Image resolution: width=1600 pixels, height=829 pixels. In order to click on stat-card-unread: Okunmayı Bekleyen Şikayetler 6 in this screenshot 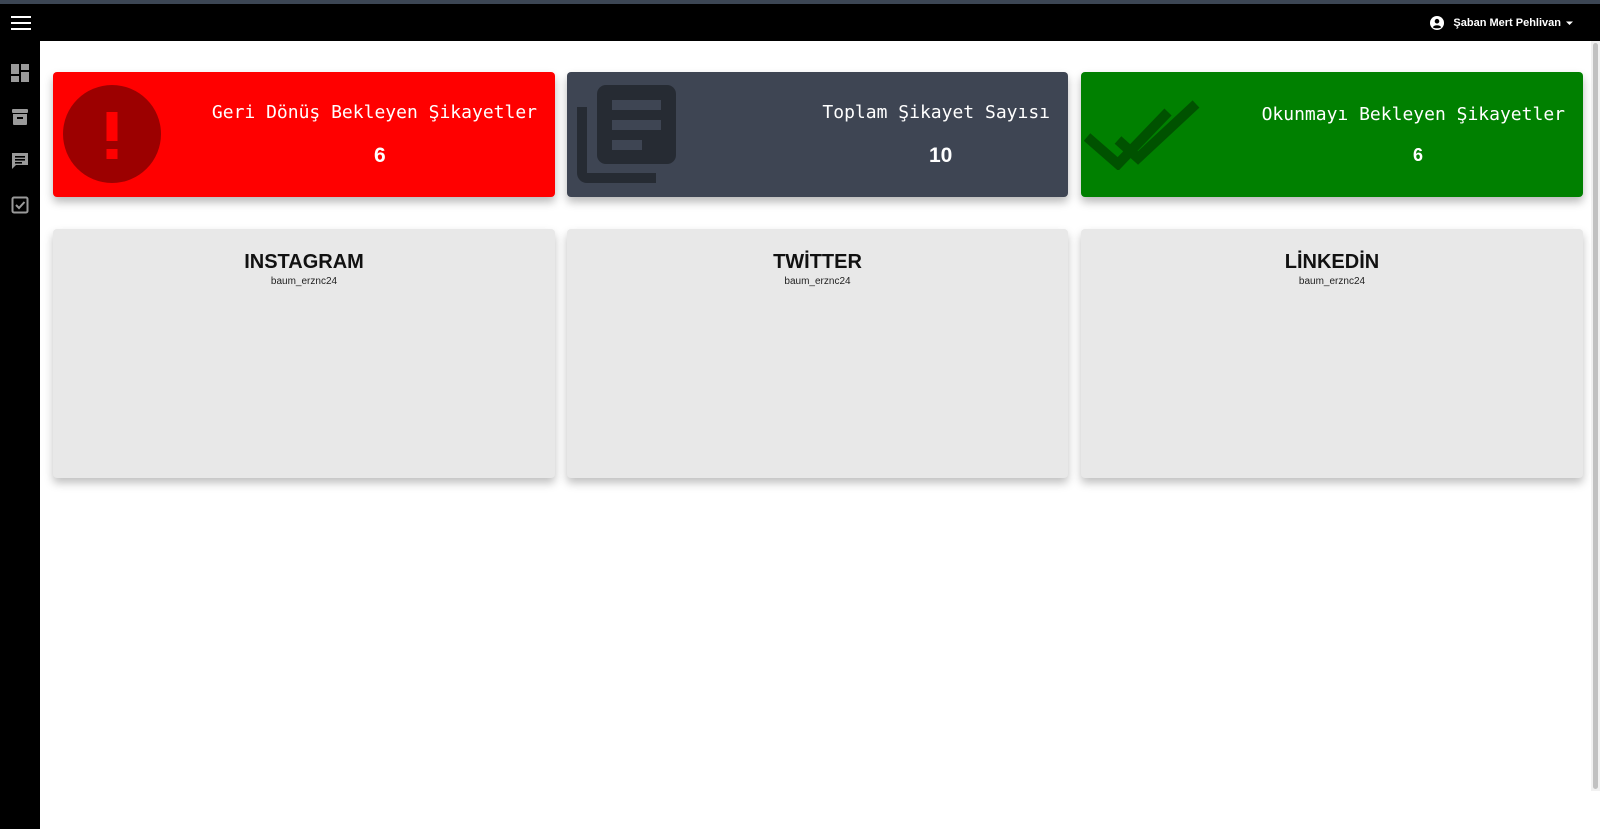, I will do `click(1332, 134)`.